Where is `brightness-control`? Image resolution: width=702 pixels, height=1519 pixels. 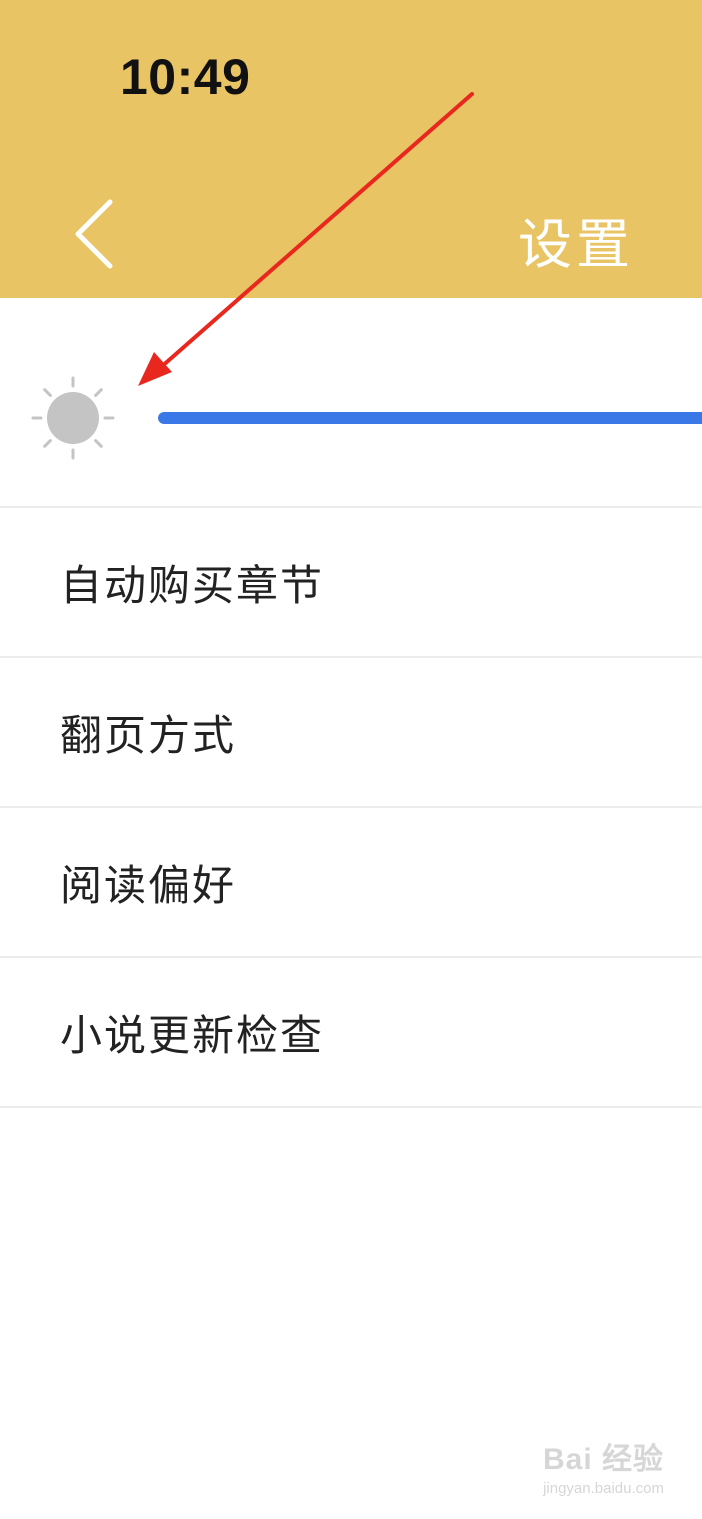
brightness-control is located at coordinates (351, 403).